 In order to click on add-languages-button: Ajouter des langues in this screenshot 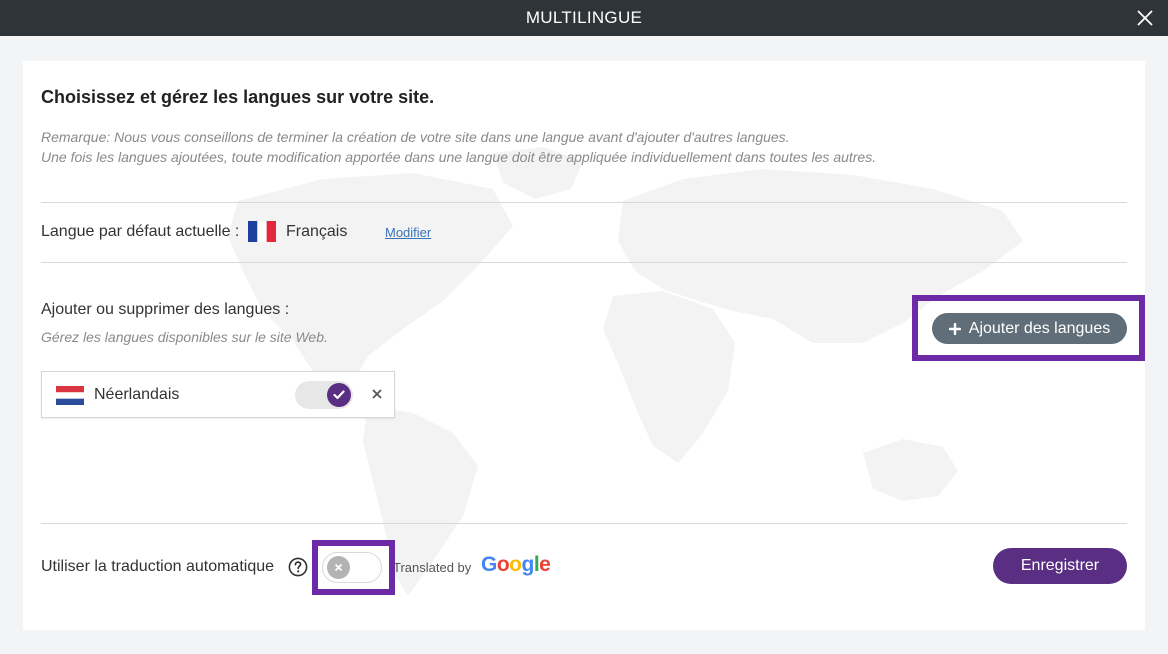, I will do `click(1029, 328)`.